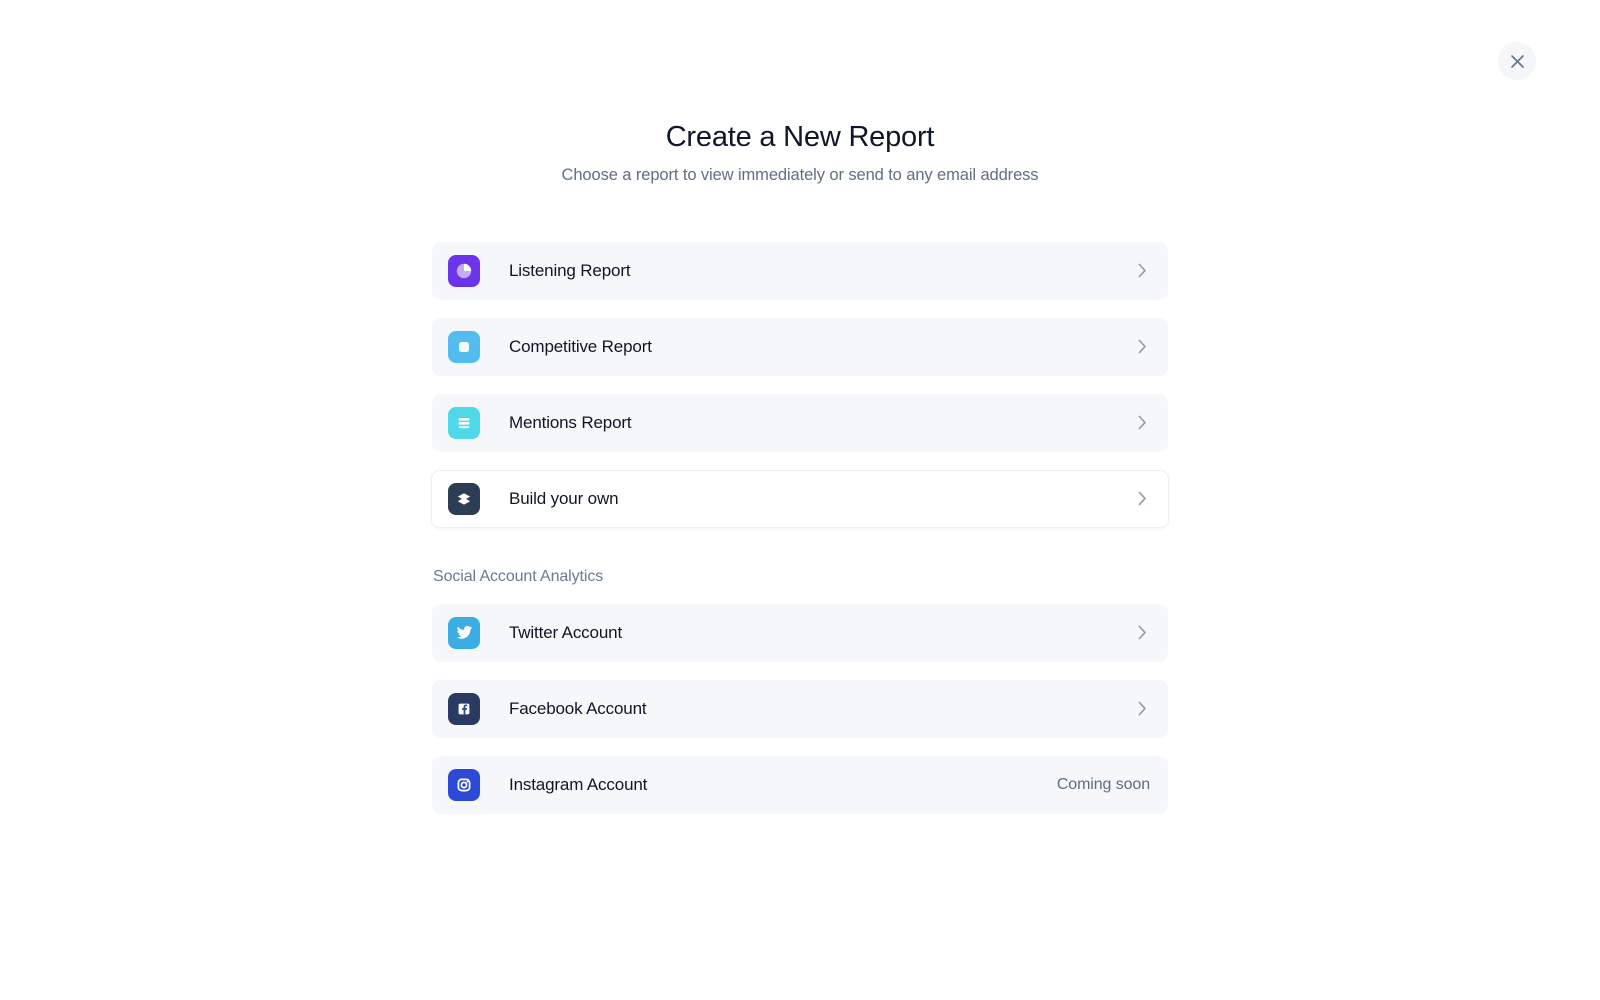 The image size is (1600, 1000). What do you see at coordinates (518, 576) in the screenshot?
I see `section-heading-social-account-analytics: Social Account Analytics` at bounding box center [518, 576].